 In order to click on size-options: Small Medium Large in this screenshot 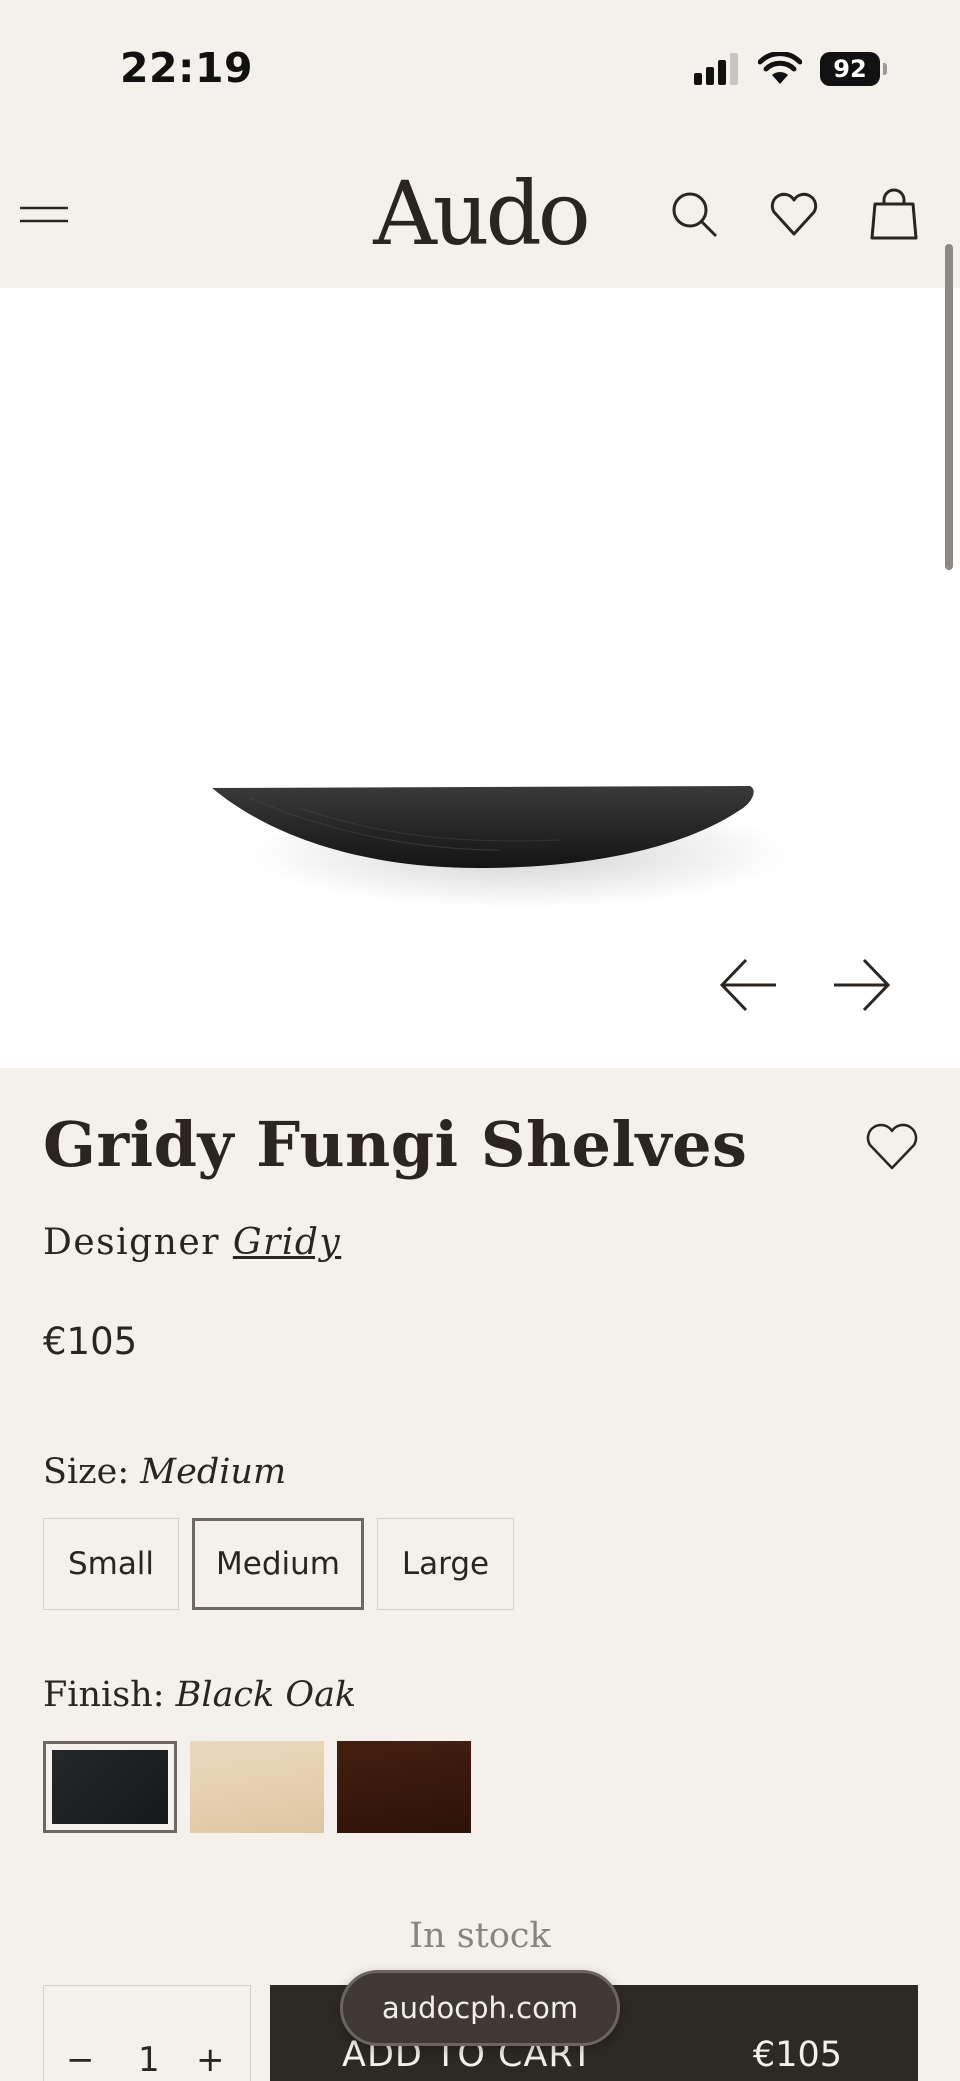, I will do `click(278, 1564)`.